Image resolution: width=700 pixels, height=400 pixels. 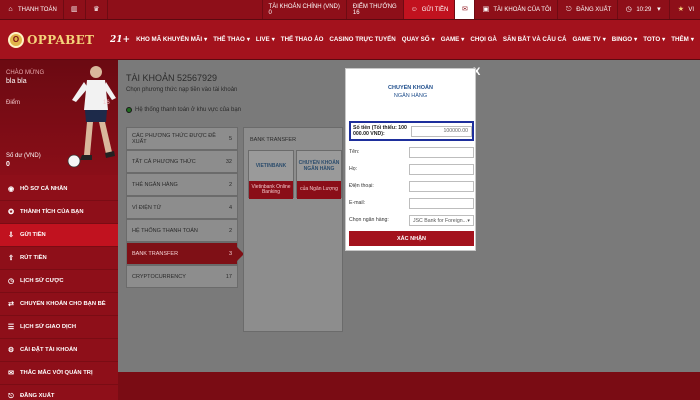 I want to click on menu-item-transfer-friends: ⇄ CHUYỂN KHOẢN CHO BẠN BÈ, so click(x=59, y=304).